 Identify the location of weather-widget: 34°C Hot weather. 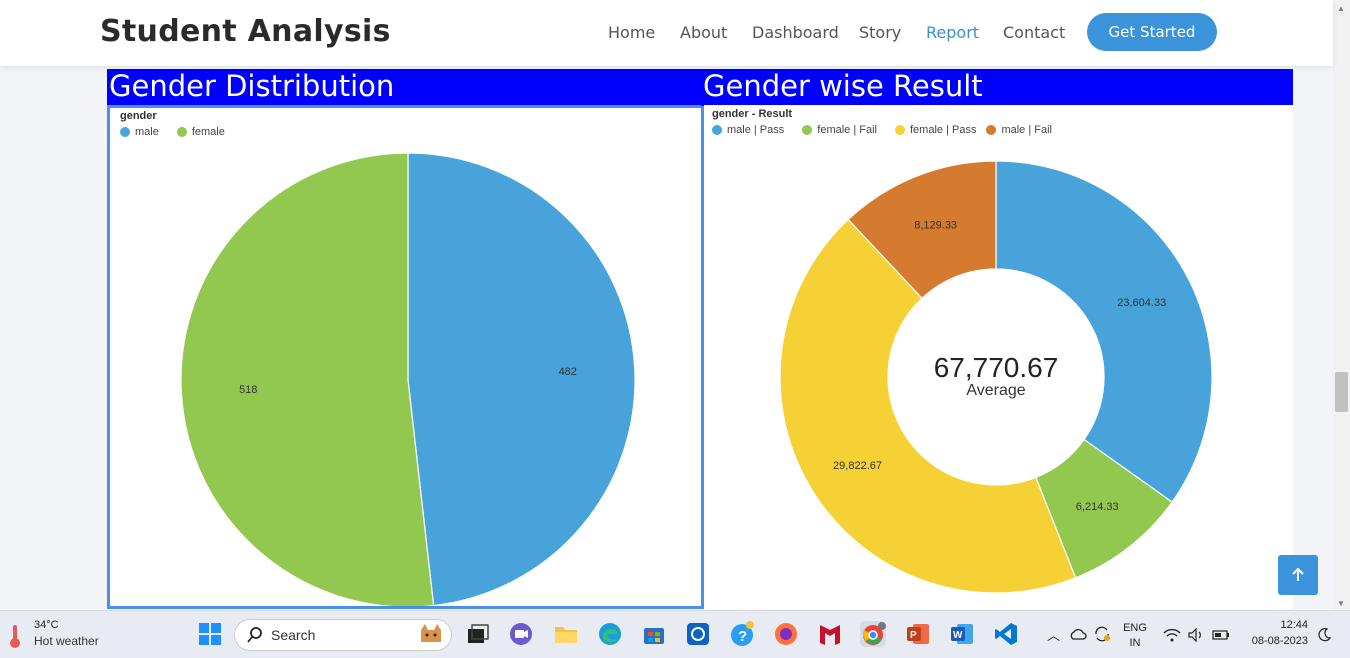
(53, 634).